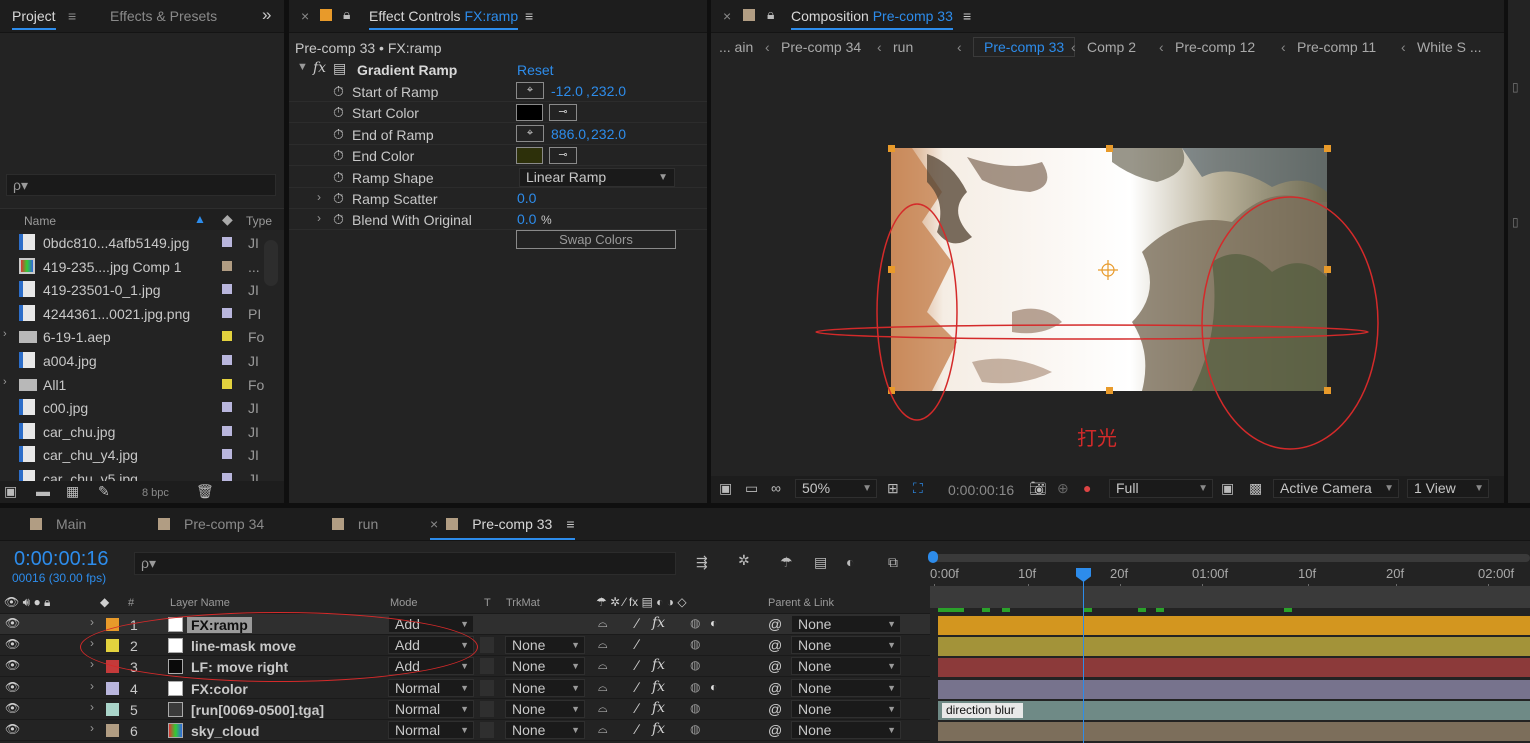 The image size is (1530, 743). I want to click on col-trkmat-header: TrkMat, so click(523, 603).